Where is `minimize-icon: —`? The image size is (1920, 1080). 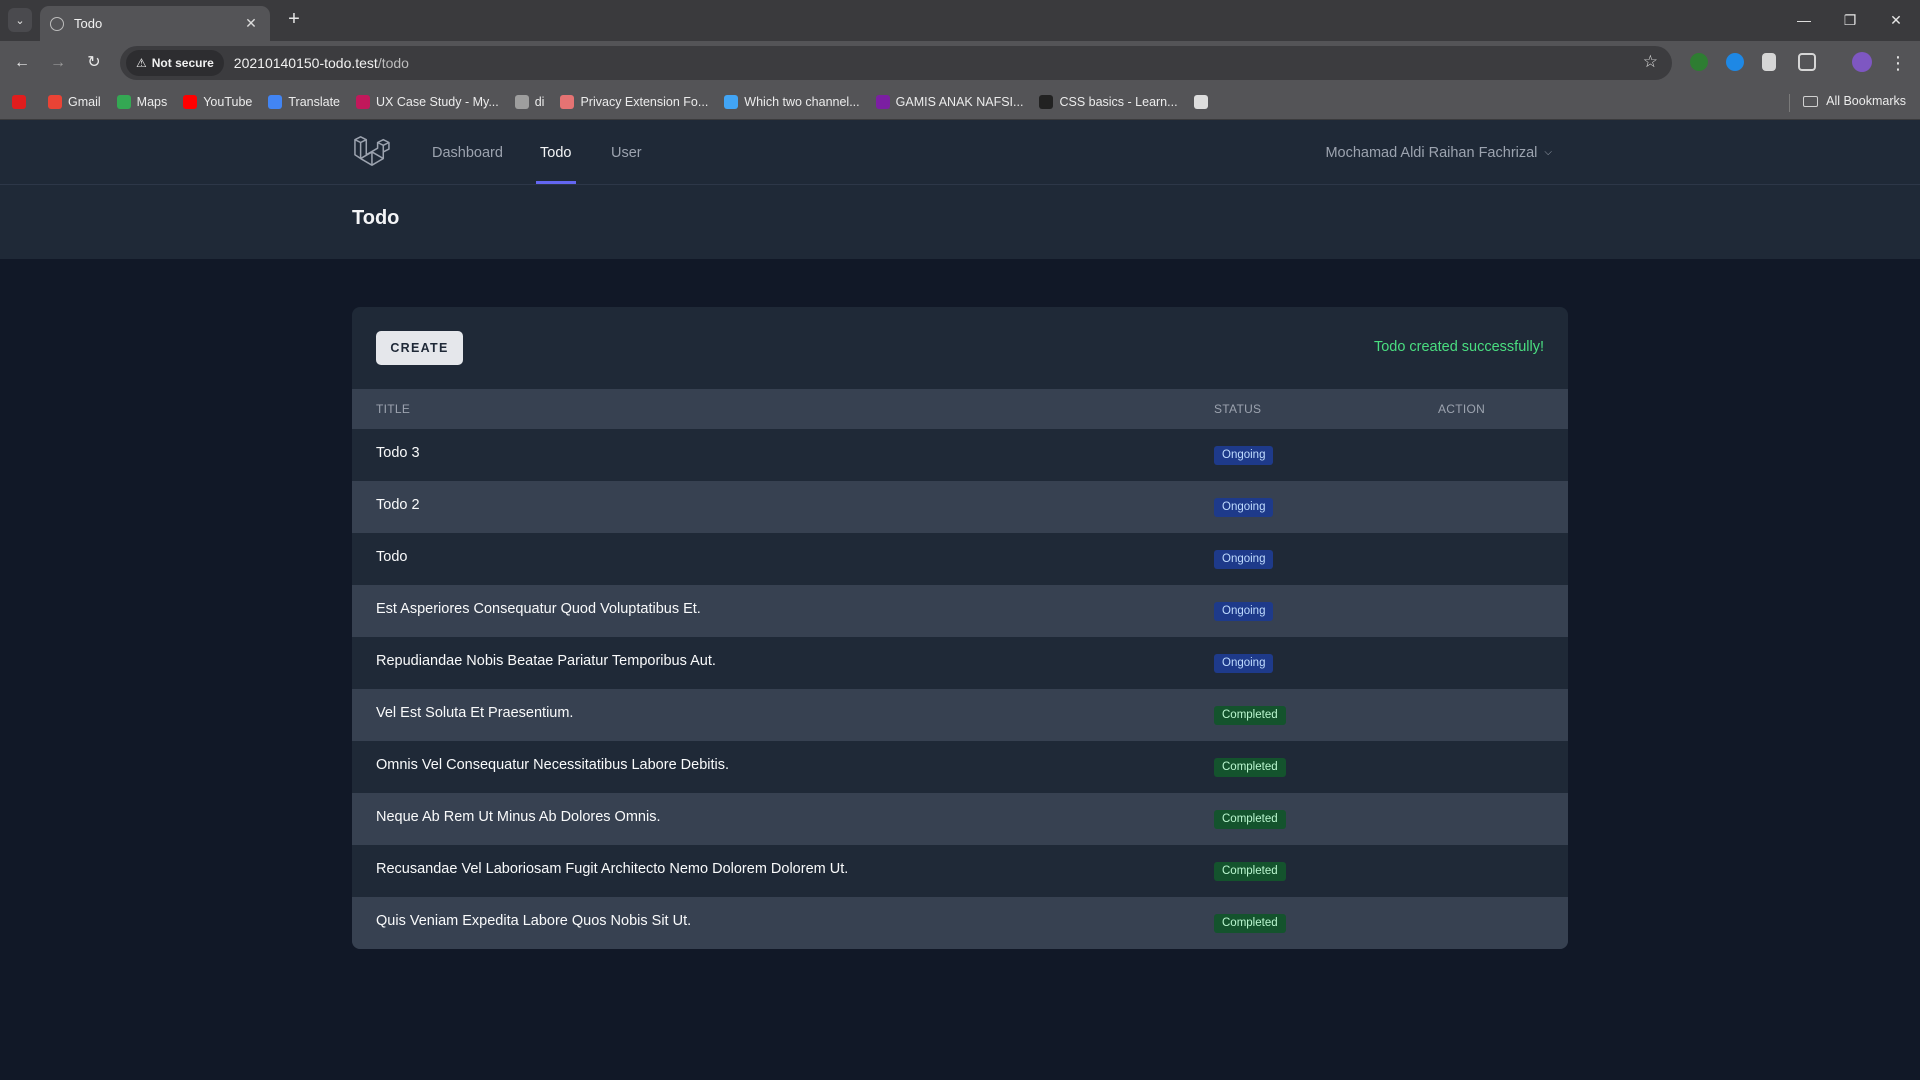
minimize-icon: — is located at coordinates (1804, 20).